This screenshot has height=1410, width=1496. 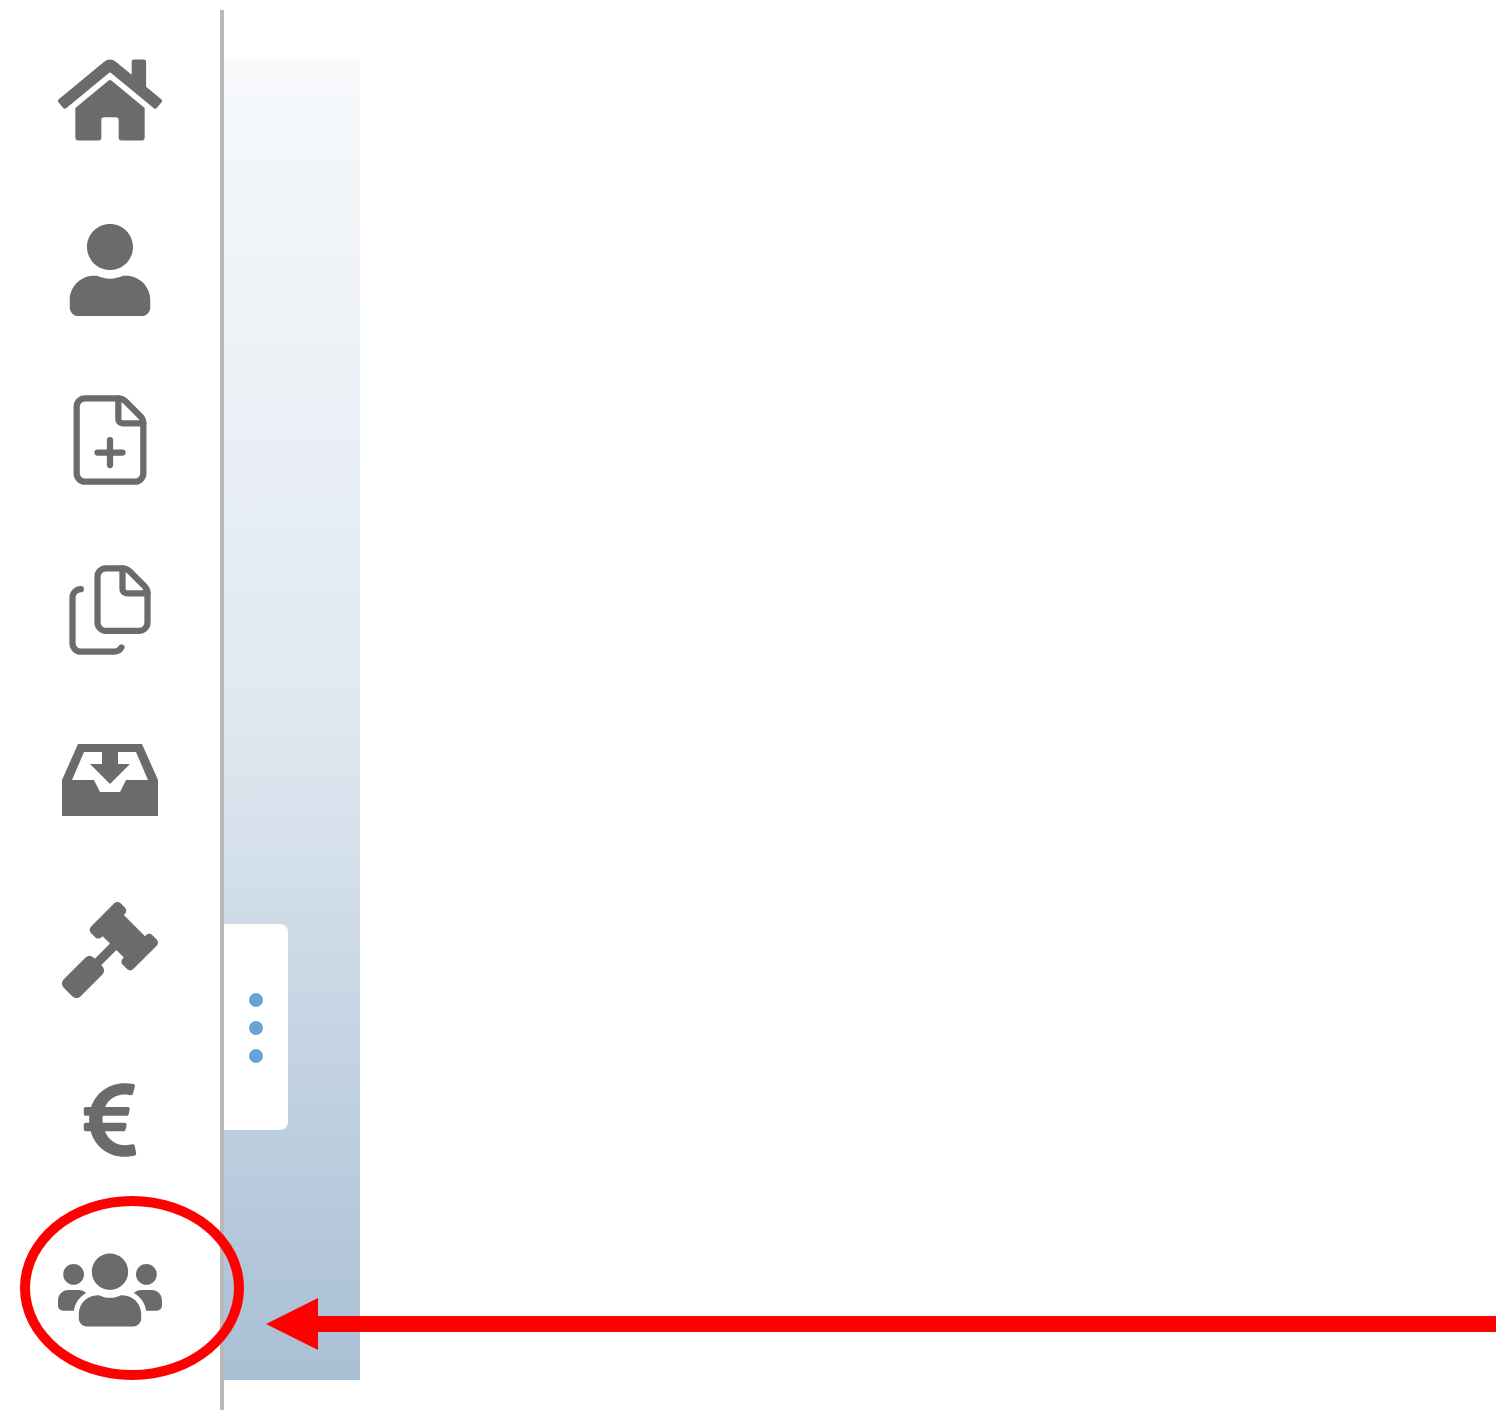 What do you see at coordinates (110, 269) in the screenshot?
I see `user-icon` at bounding box center [110, 269].